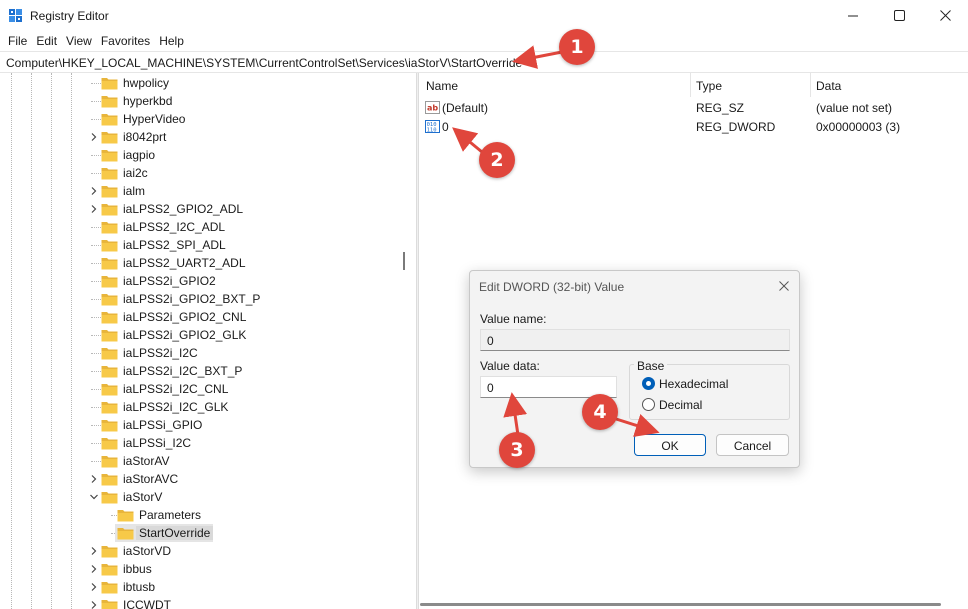  I want to click on tree-item-iastorv: iaStorV, so click(200, 497).